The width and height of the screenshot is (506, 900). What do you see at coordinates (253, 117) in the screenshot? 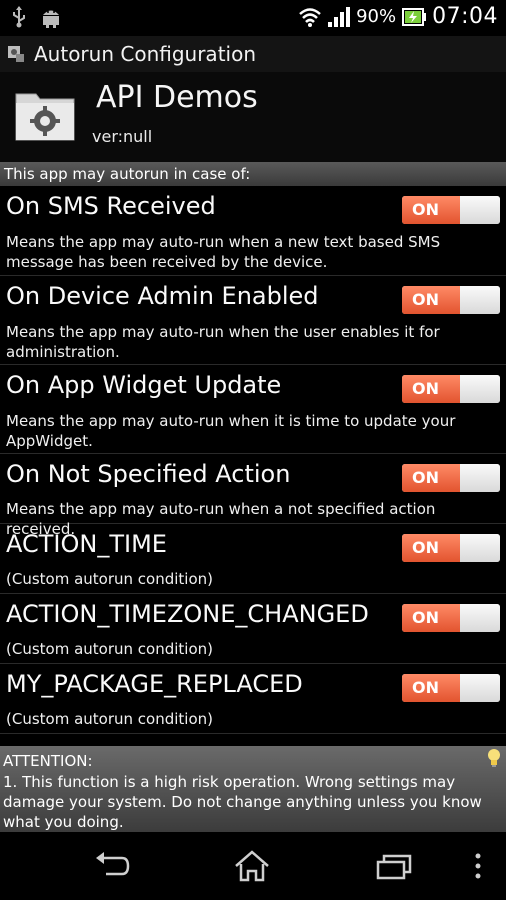
I see `app-header: API Demos ver:null` at bounding box center [253, 117].